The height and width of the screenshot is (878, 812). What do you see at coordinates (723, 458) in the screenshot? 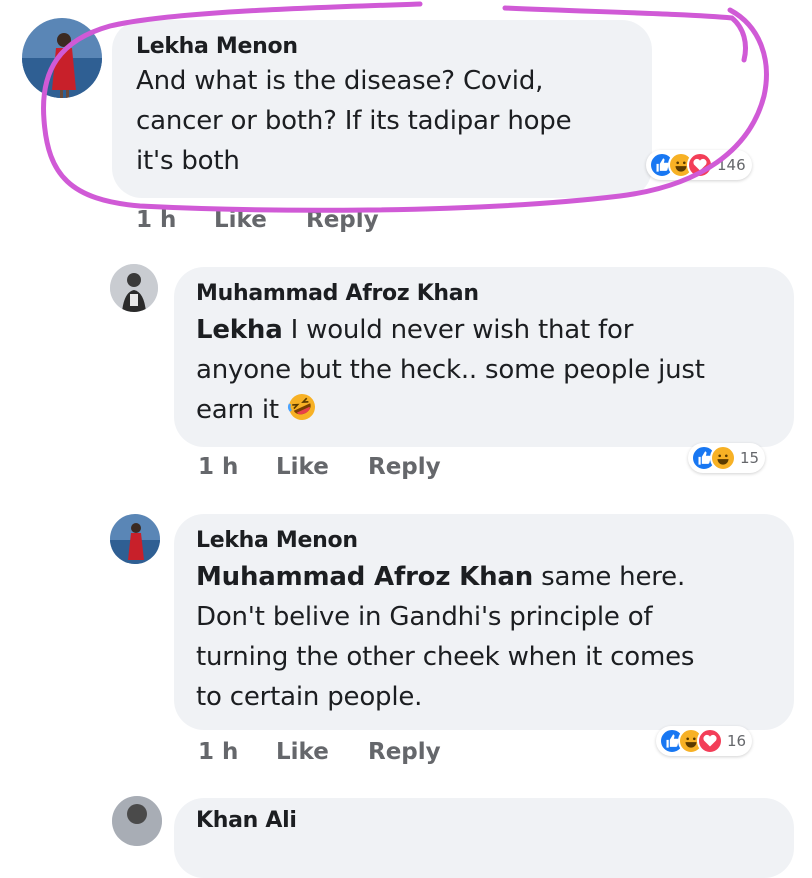
I see `haha-icon` at bounding box center [723, 458].